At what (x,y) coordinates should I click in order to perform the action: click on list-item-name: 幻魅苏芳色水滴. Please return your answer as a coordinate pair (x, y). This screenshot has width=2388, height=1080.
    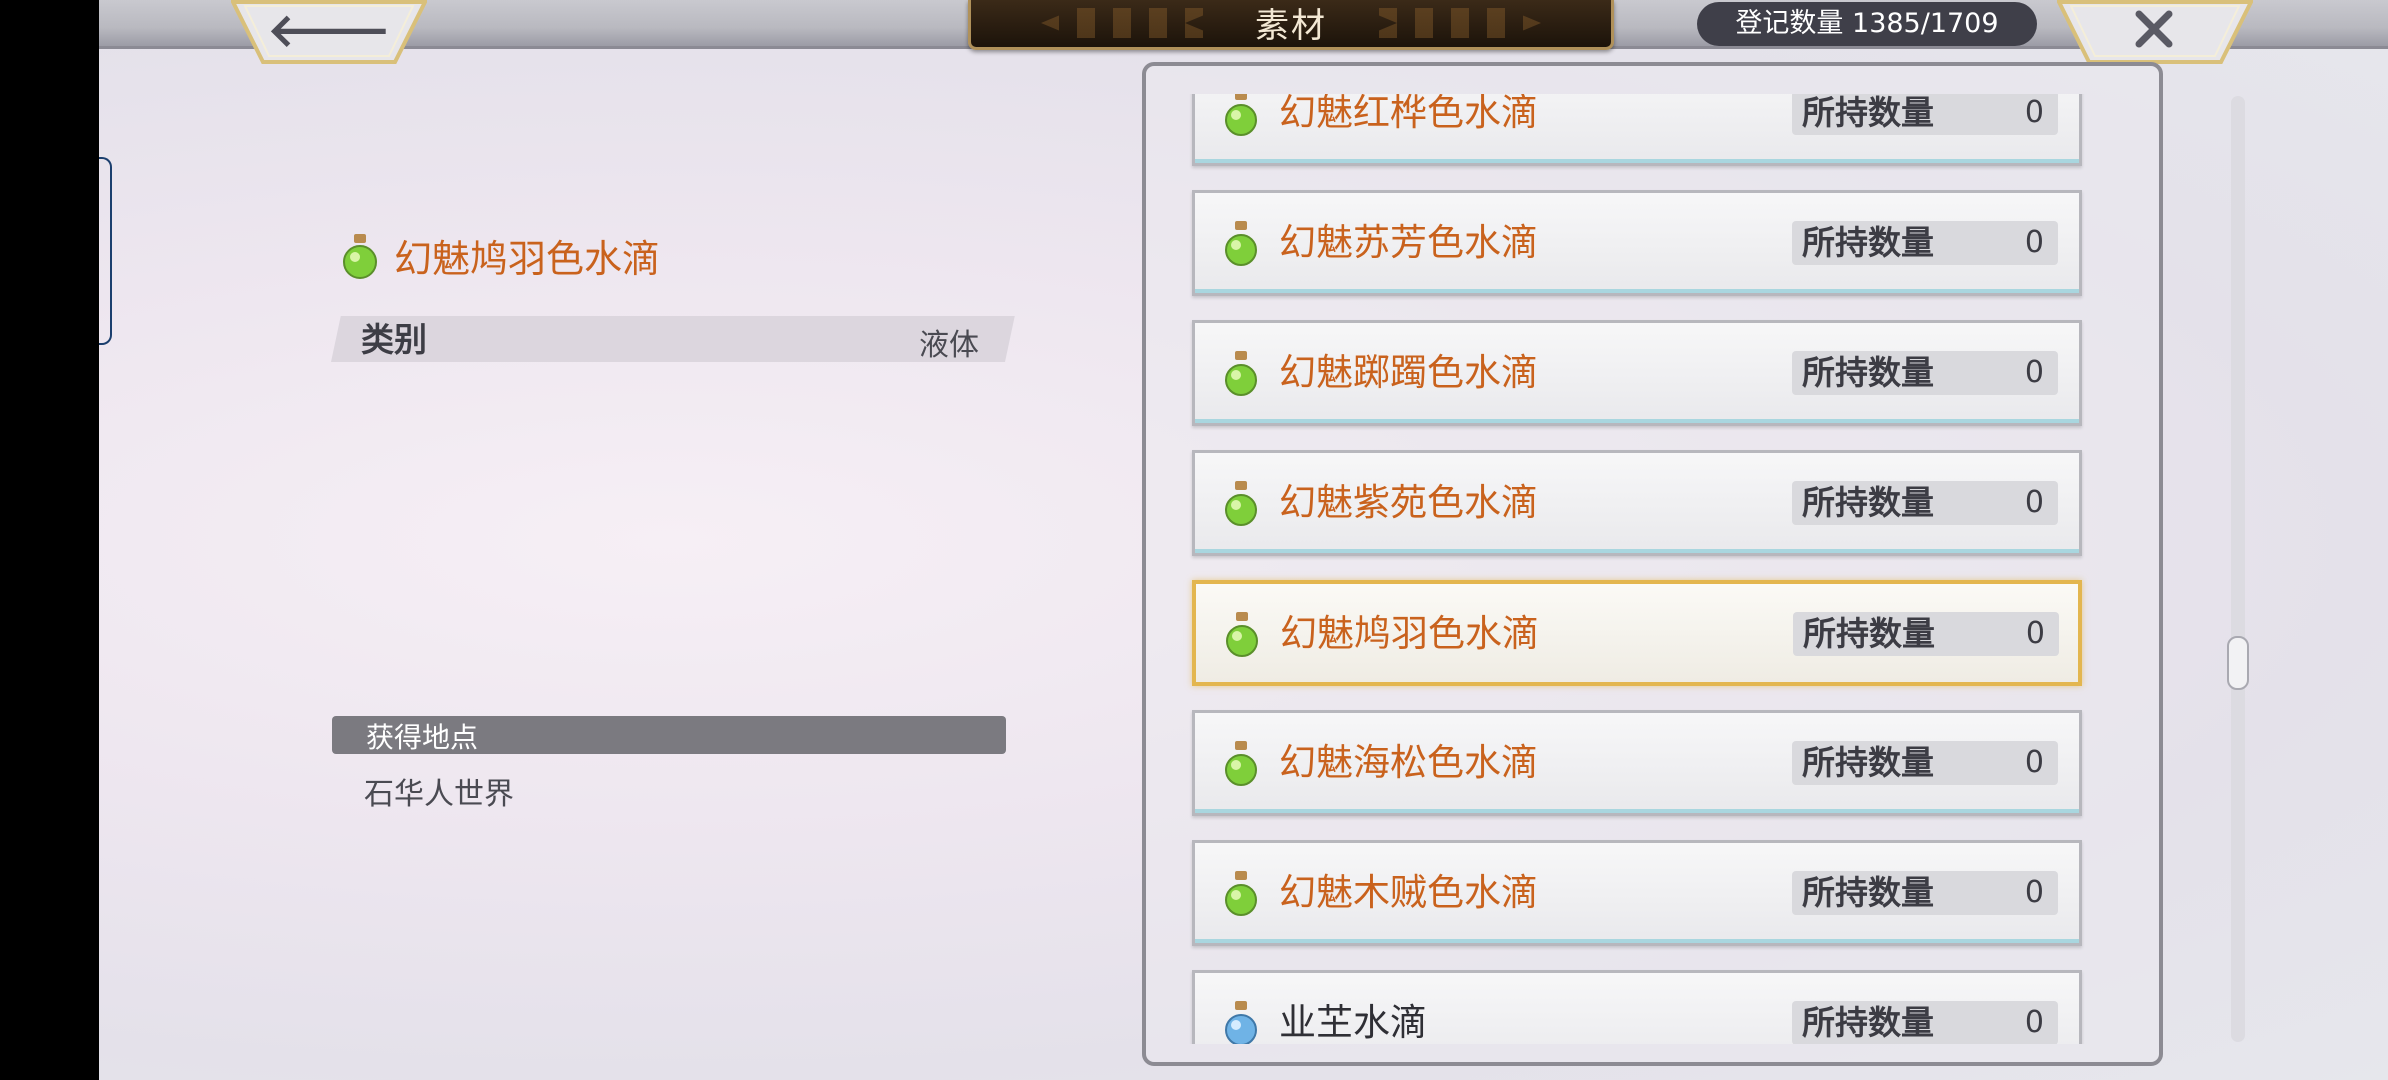
    Looking at the image, I should click on (1408, 242).